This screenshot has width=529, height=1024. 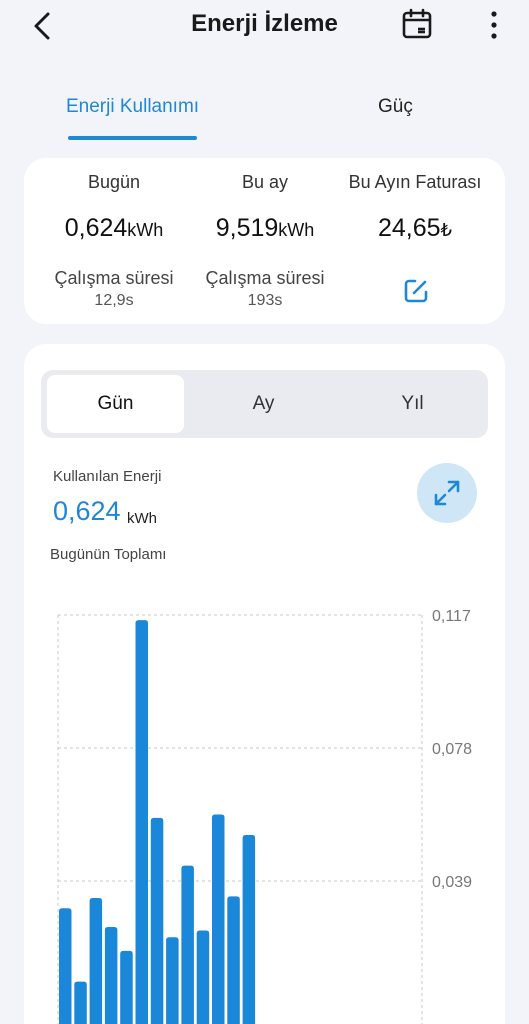 What do you see at coordinates (416, 291) in the screenshot?
I see `edit-icon` at bounding box center [416, 291].